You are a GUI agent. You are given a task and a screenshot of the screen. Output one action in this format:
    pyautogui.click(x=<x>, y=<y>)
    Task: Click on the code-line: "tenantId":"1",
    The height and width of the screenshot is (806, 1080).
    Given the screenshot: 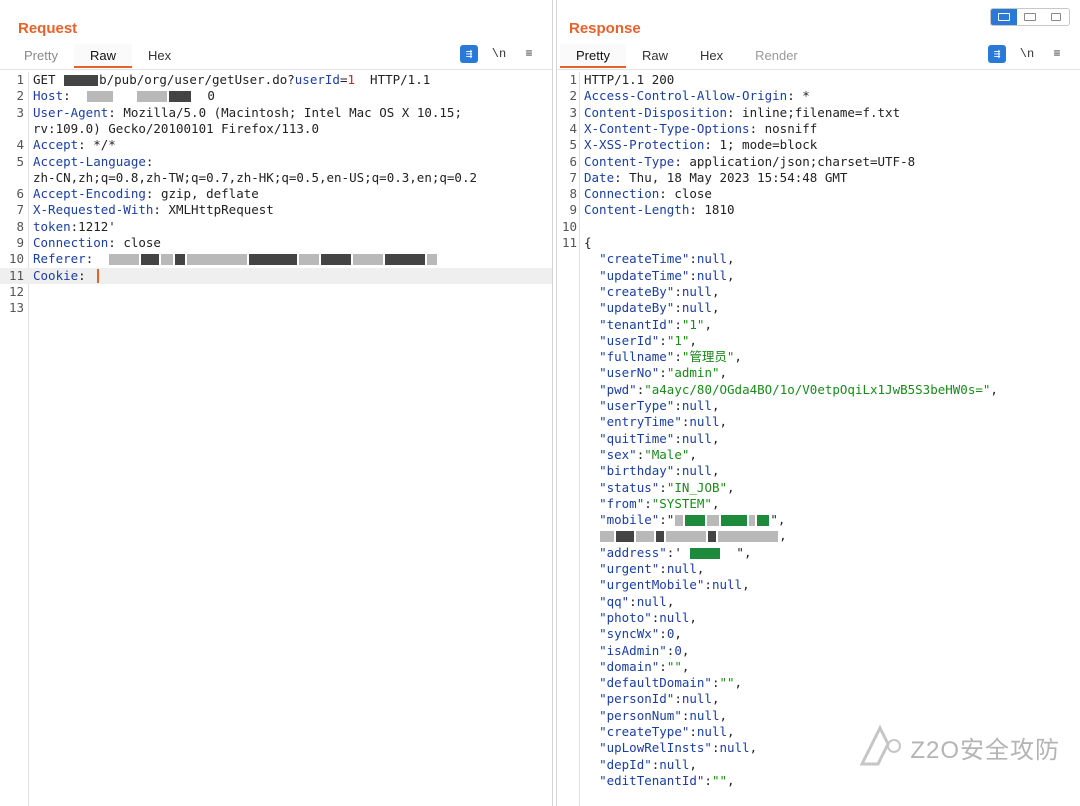 What is the action you would take?
    pyautogui.click(x=818, y=325)
    